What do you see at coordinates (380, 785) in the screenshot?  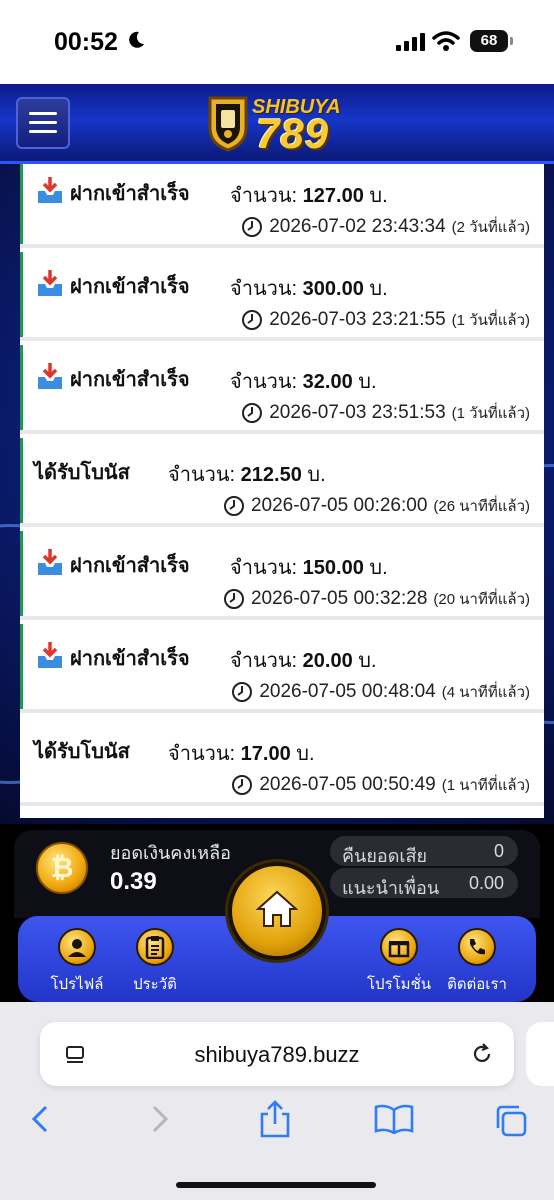 I see `transaction-datetime: 2026-07-05 00:50:49 (1 นาทีที่แล้ว)` at bounding box center [380, 785].